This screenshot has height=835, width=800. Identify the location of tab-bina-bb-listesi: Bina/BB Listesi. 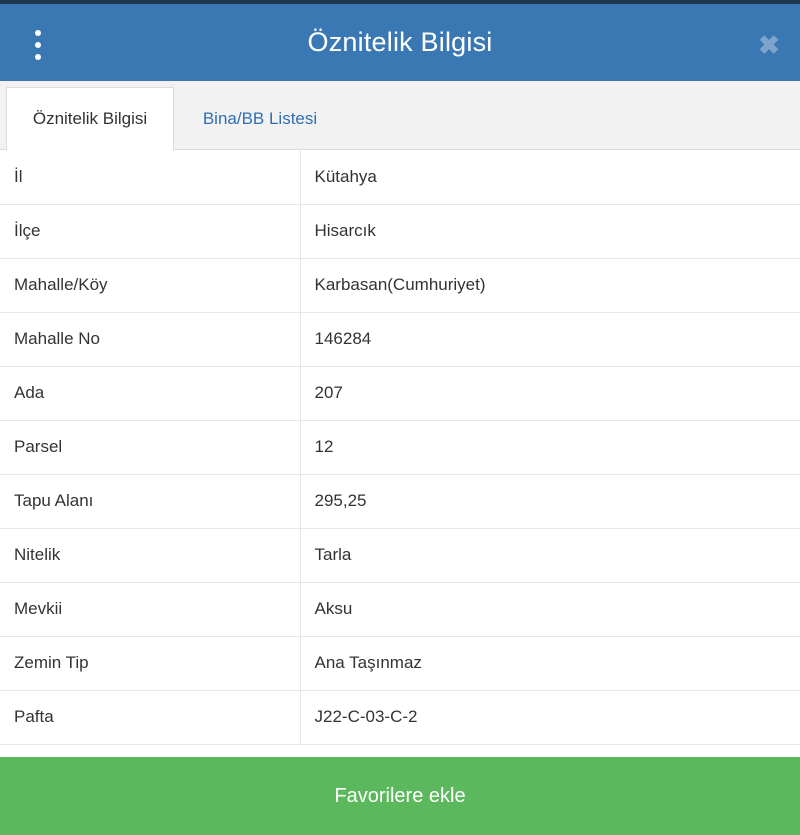
(260, 118).